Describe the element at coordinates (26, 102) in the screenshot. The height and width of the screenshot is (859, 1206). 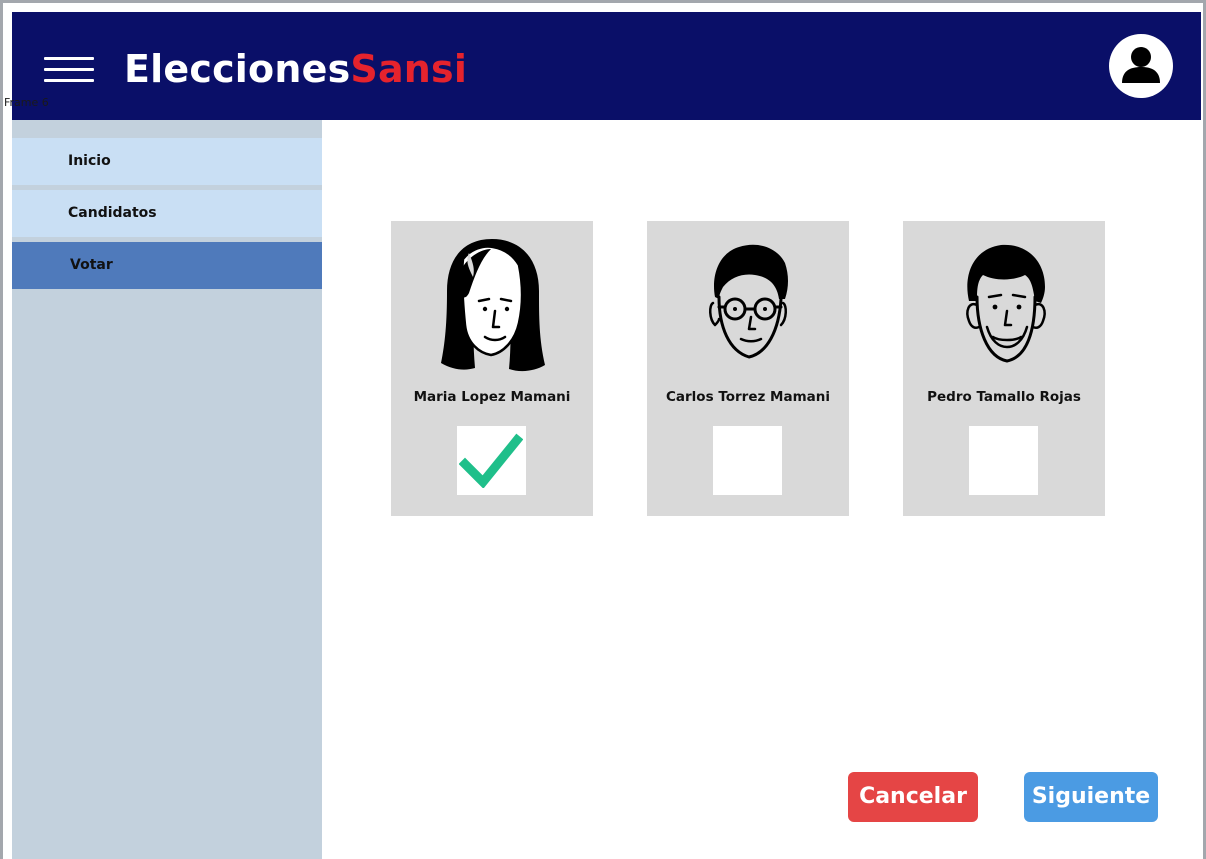
I see `frame-label: Frame 6` at that location.